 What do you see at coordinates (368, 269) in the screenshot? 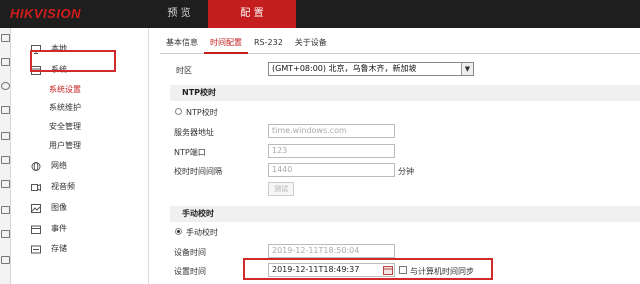
I see `set-time-highlight-annotation` at bounding box center [368, 269].